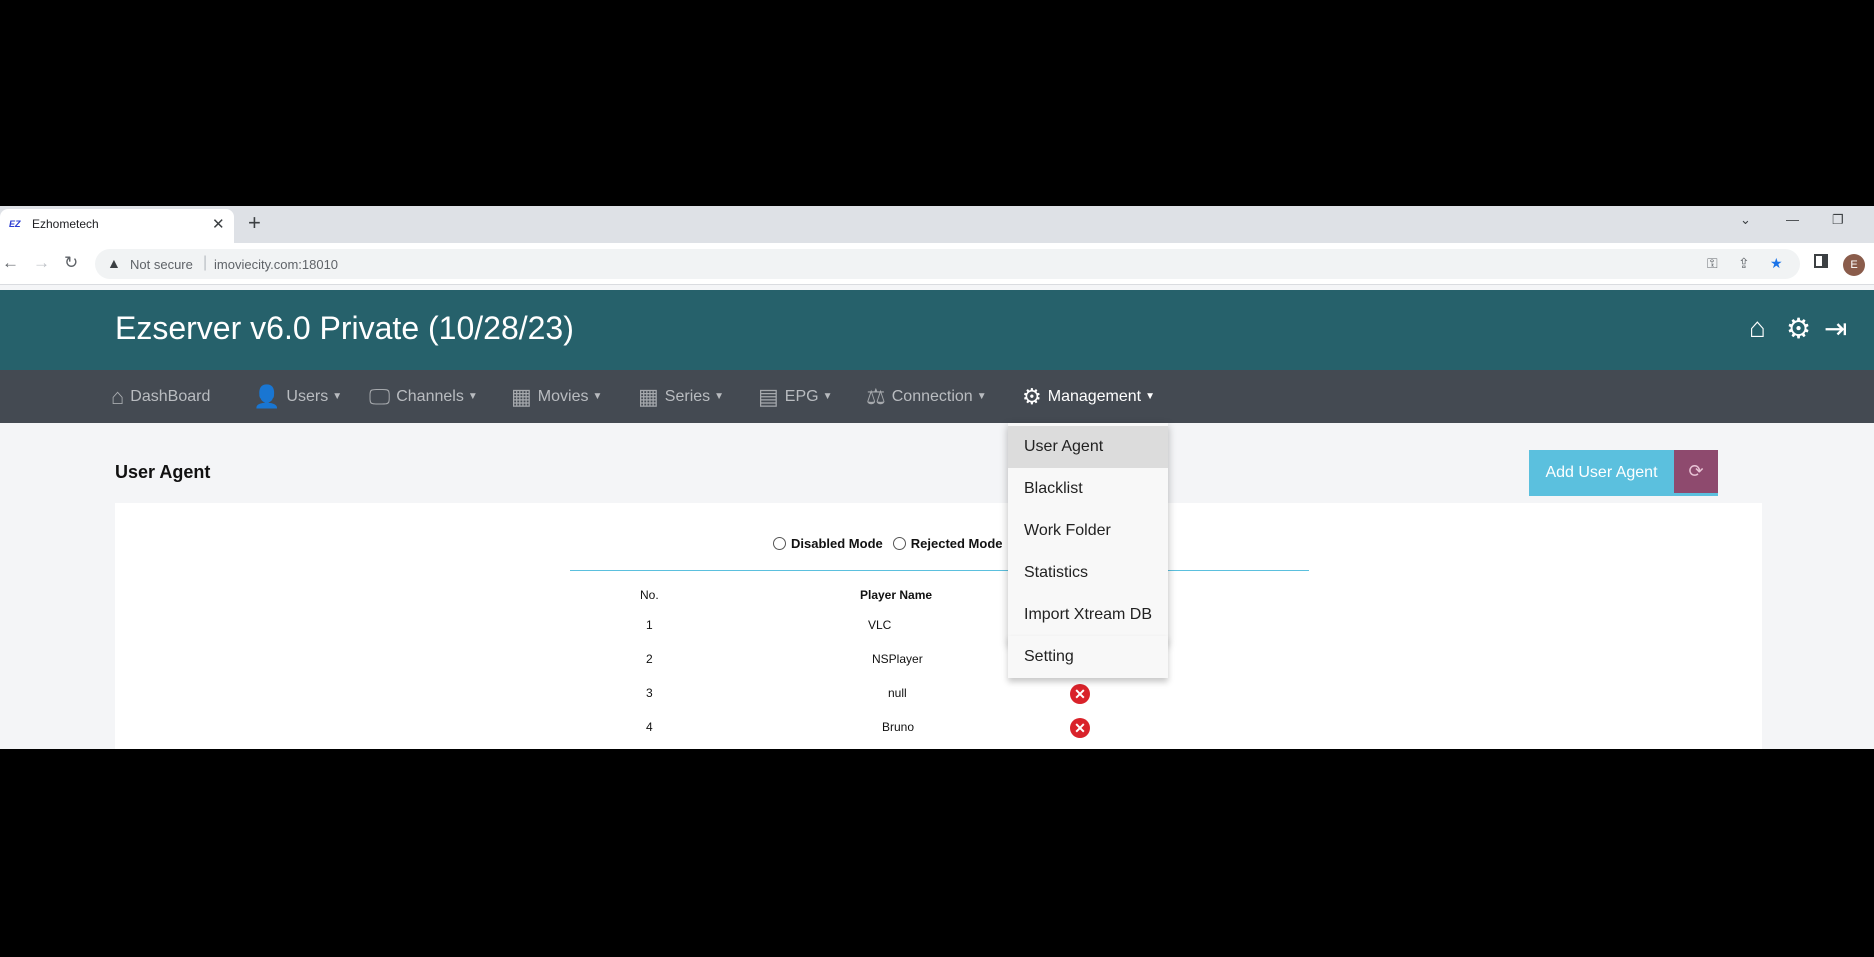 Image resolution: width=1874 pixels, height=957 pixels. I want to click on row-no: 2, so click(649, 659).